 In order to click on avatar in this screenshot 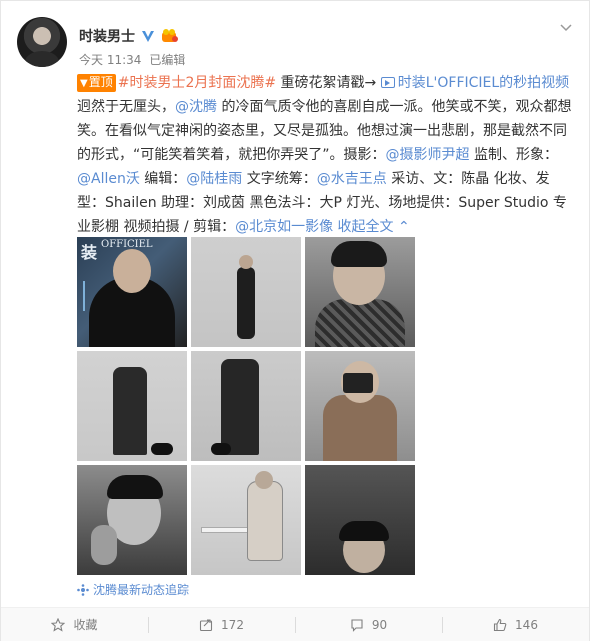, I will do `click(42, 42)`.